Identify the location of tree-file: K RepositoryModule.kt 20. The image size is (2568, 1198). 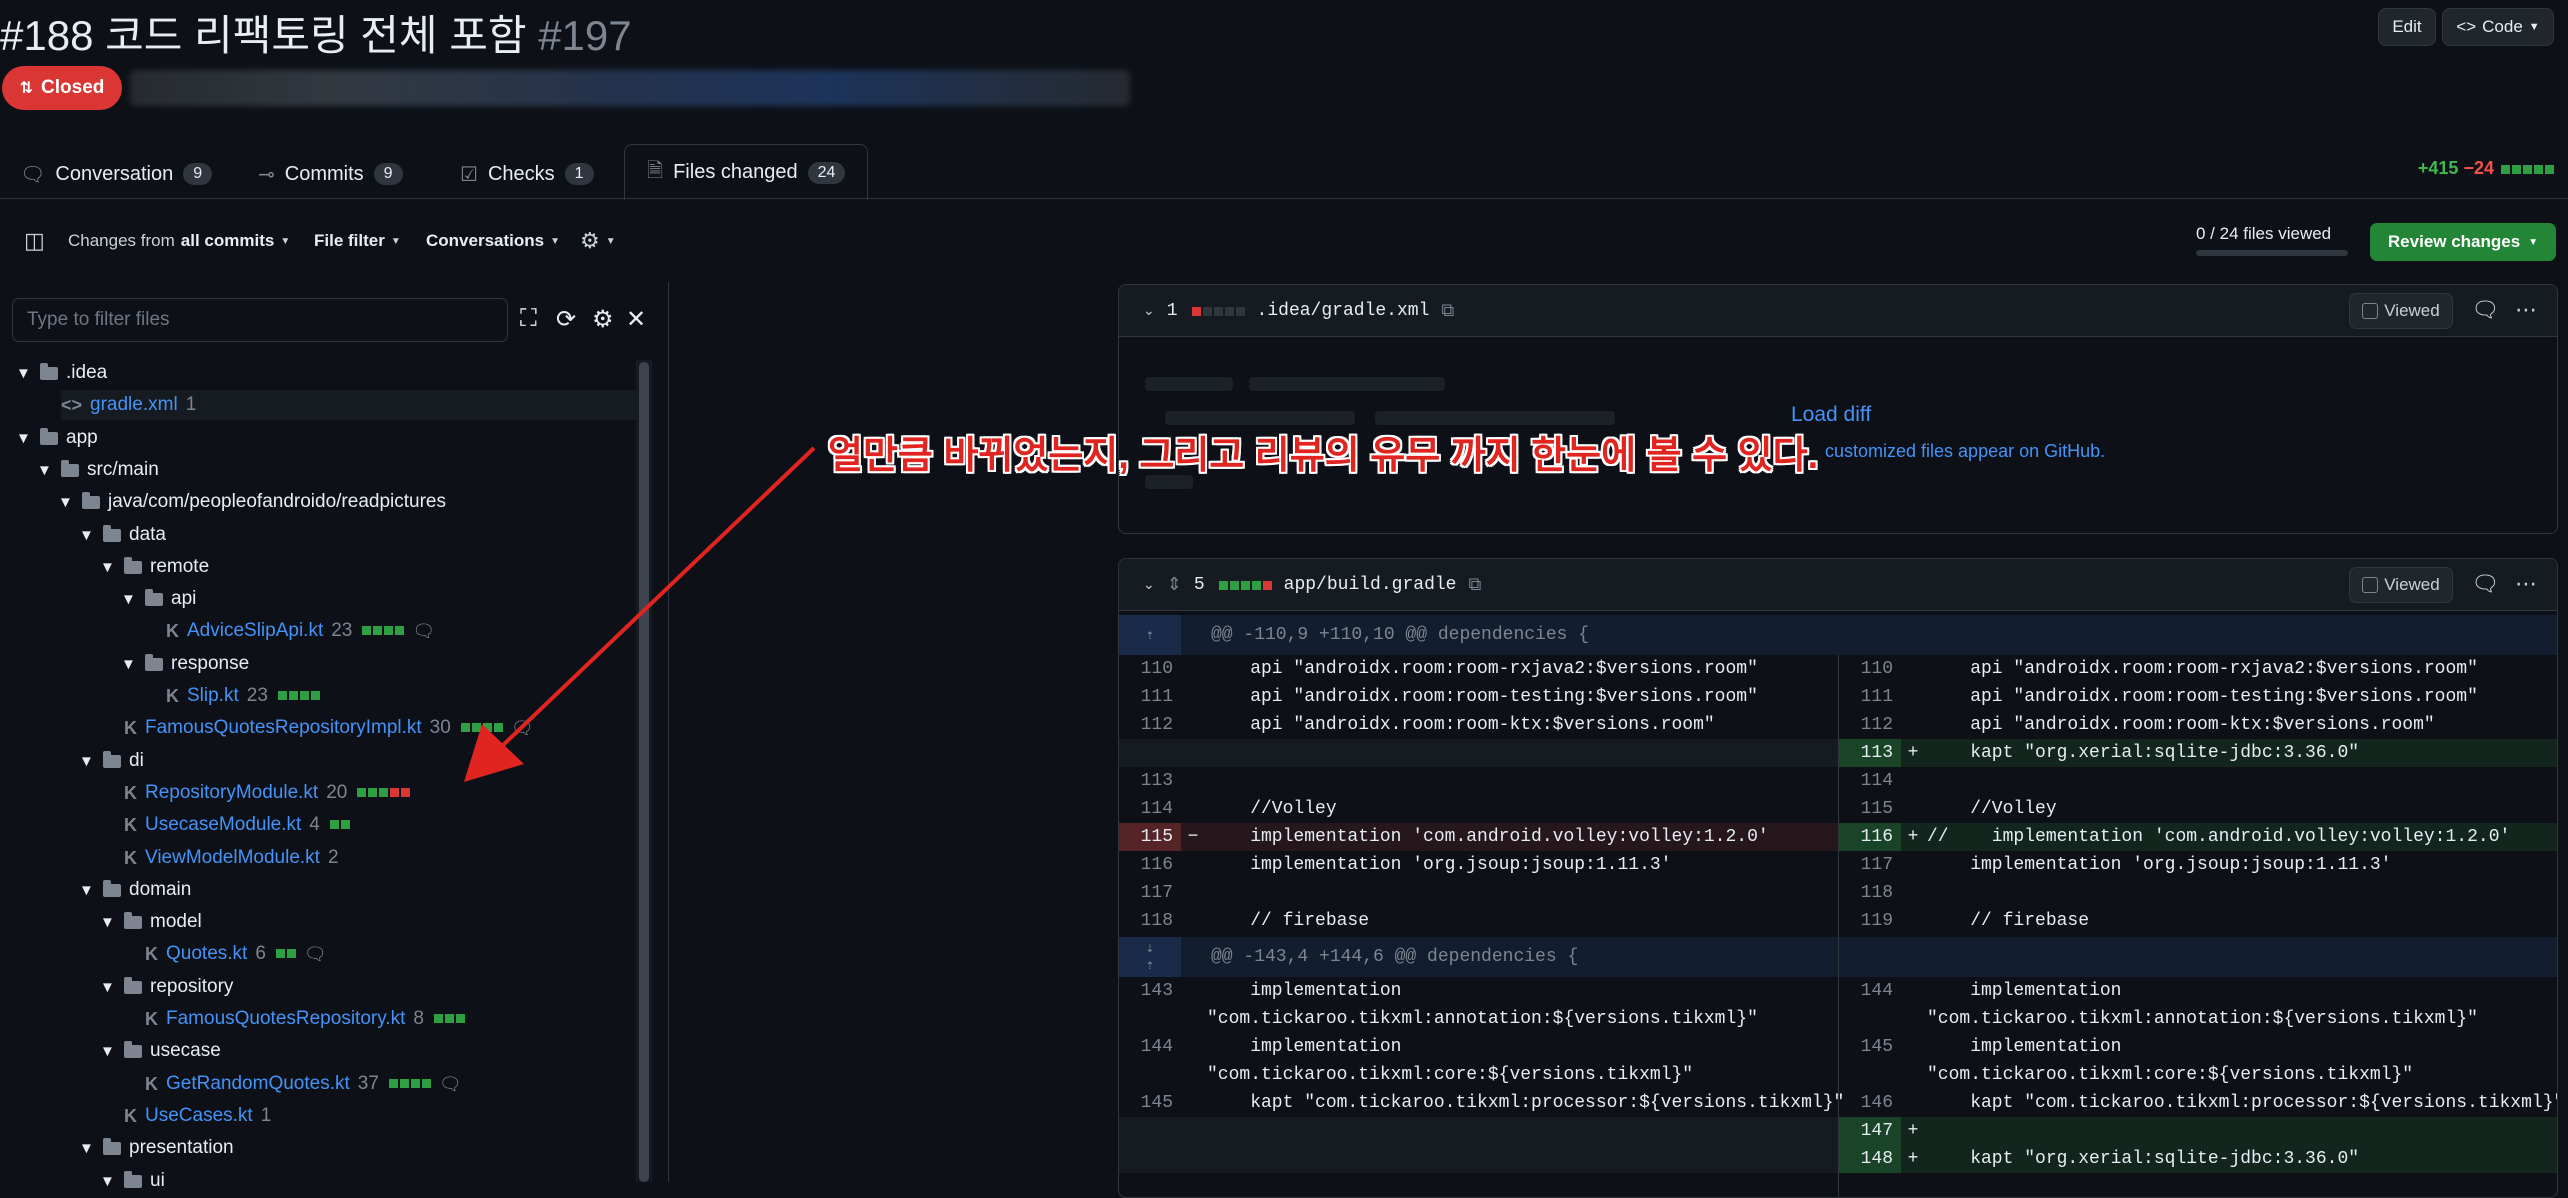
(267, 793).